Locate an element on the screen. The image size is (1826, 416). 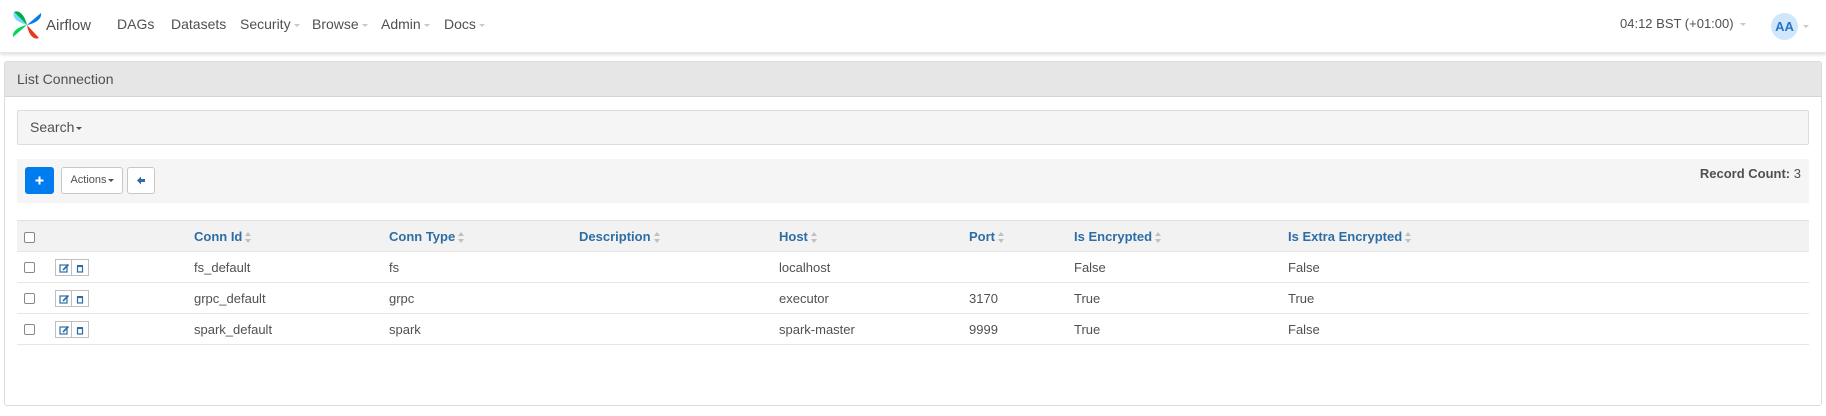
cell-conn-id: spark_default is located at coordinates (291, 329).